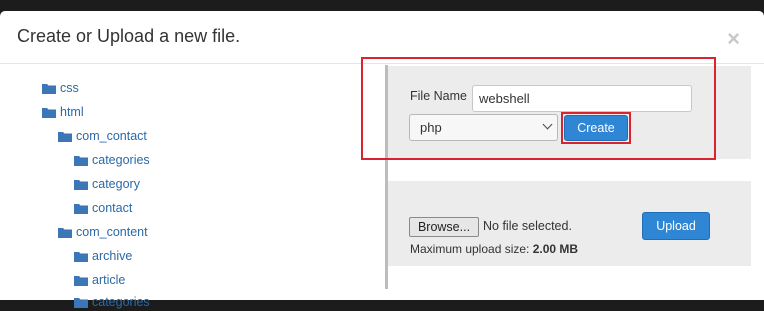 The image size is (764, 311). What do you see at coordinates (116, 184) in the screenshot?
I see `tree-item-label: category` at bounding box center [116, 184].